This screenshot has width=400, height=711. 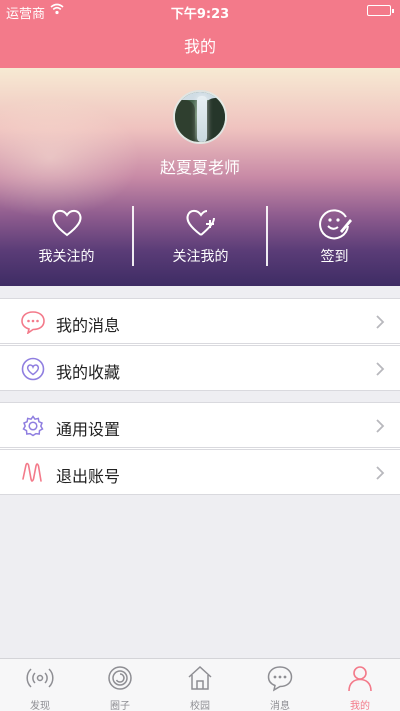 I want to click on heart-plus-icon, so click(x=201, y=223).